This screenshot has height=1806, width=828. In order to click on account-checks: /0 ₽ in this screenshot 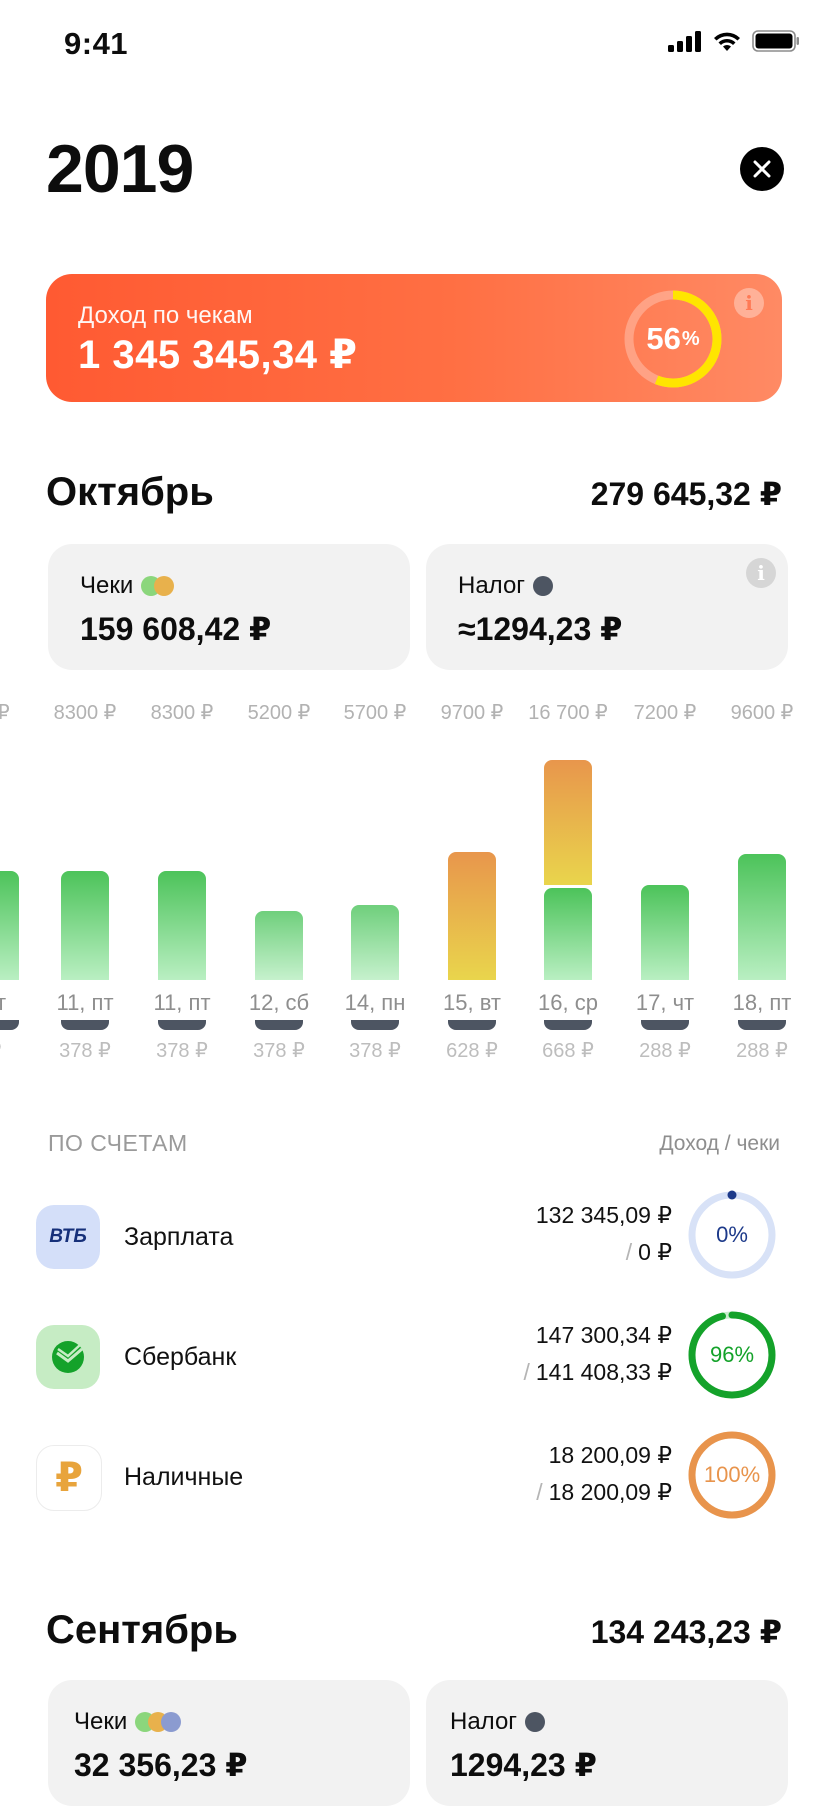, I will do `click(648, 1252)`.